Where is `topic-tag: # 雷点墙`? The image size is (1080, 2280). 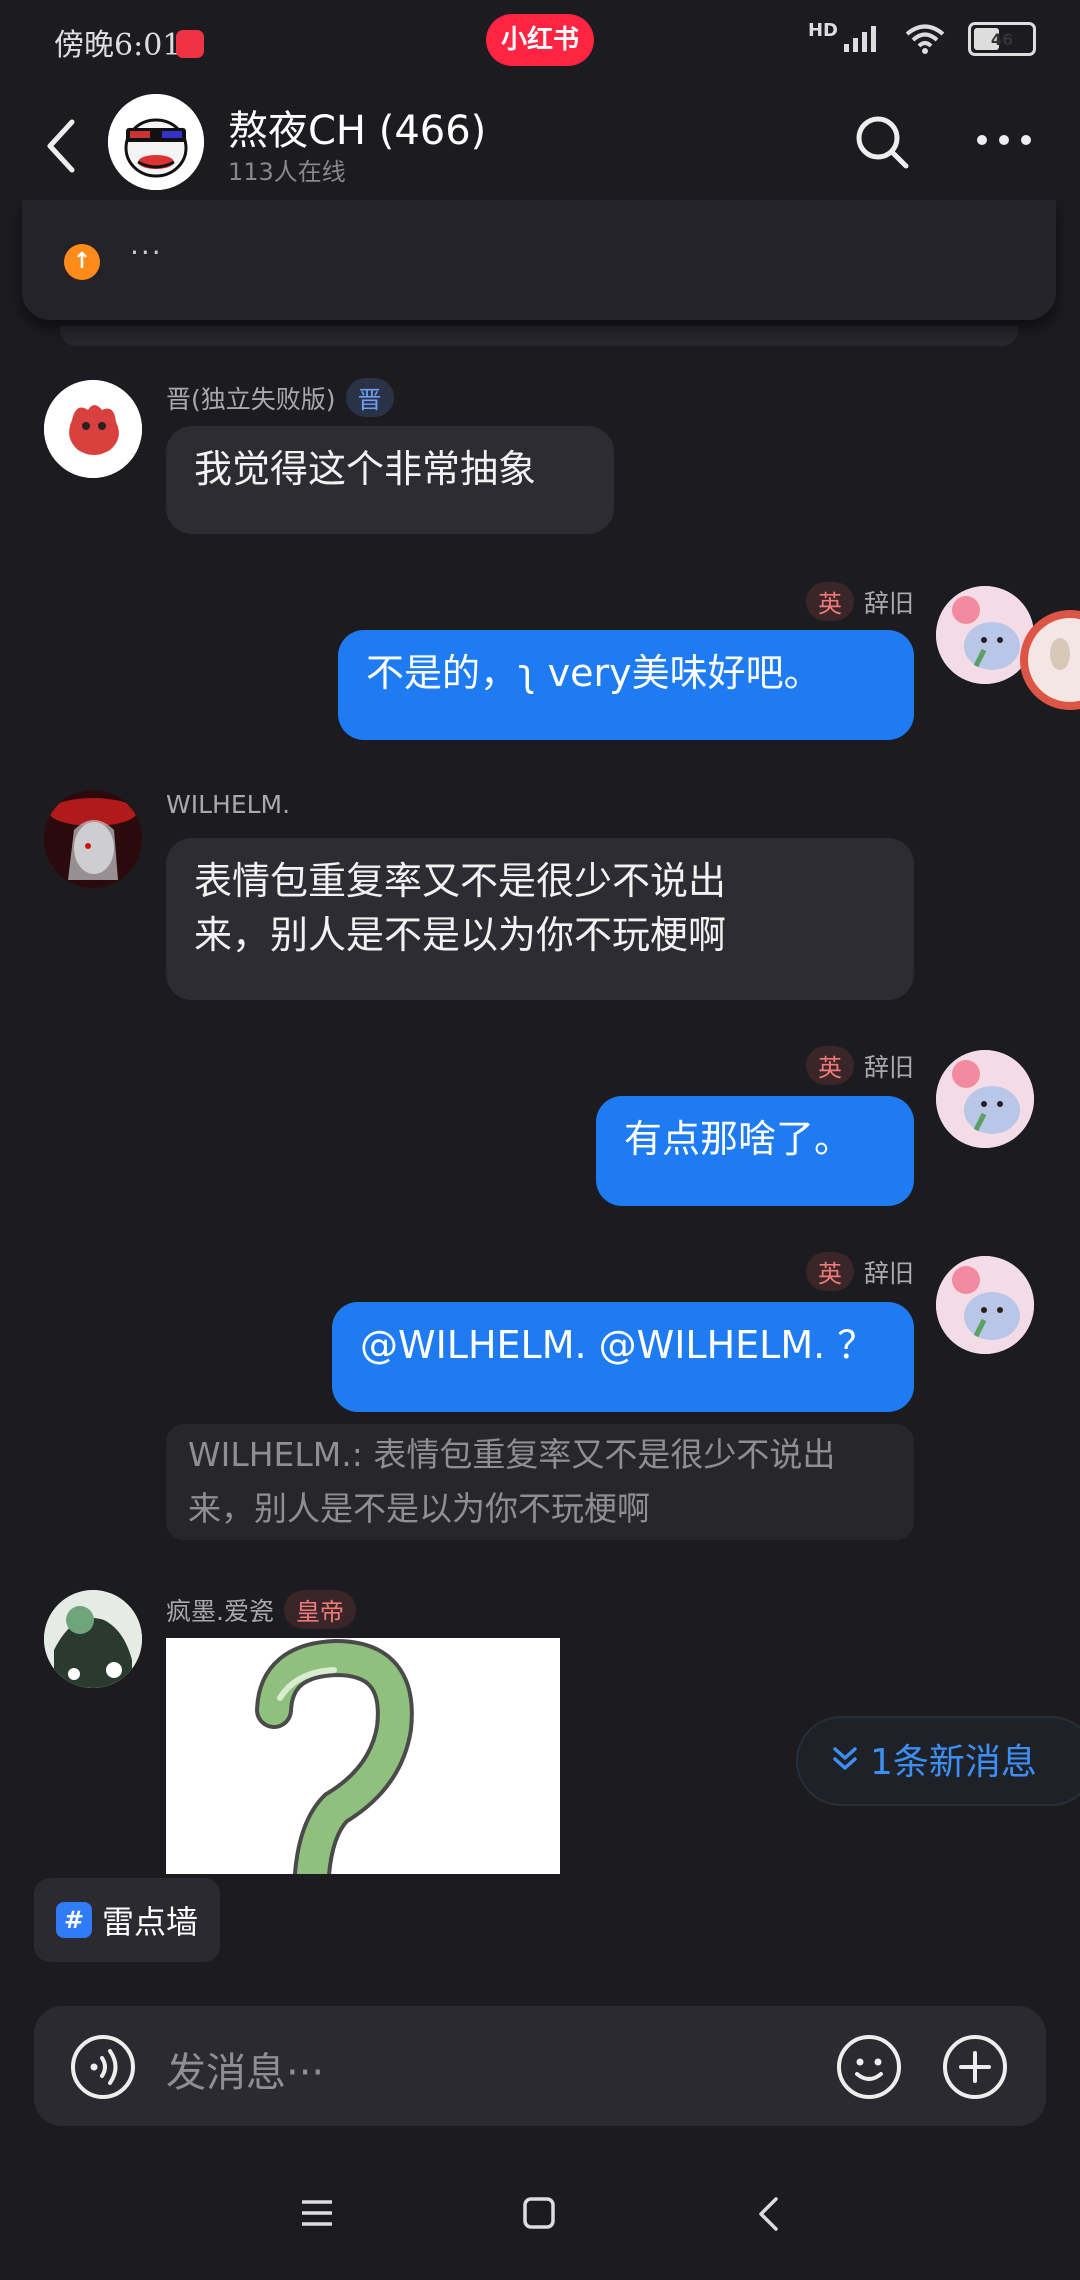 topic-tag: # 雷点墙 is located at coordinates (127, 1920).